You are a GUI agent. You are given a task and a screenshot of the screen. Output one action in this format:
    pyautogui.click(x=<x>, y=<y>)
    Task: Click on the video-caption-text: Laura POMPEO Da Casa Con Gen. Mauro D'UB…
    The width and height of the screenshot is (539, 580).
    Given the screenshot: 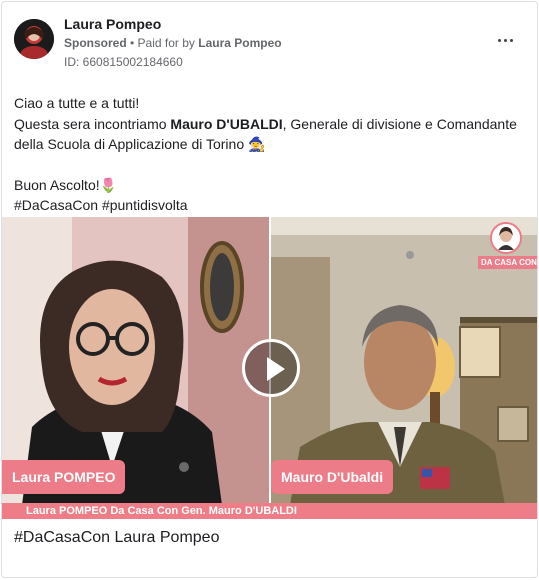 What is the action you would take?
    pyautogui.click(x=161, y=511)
    